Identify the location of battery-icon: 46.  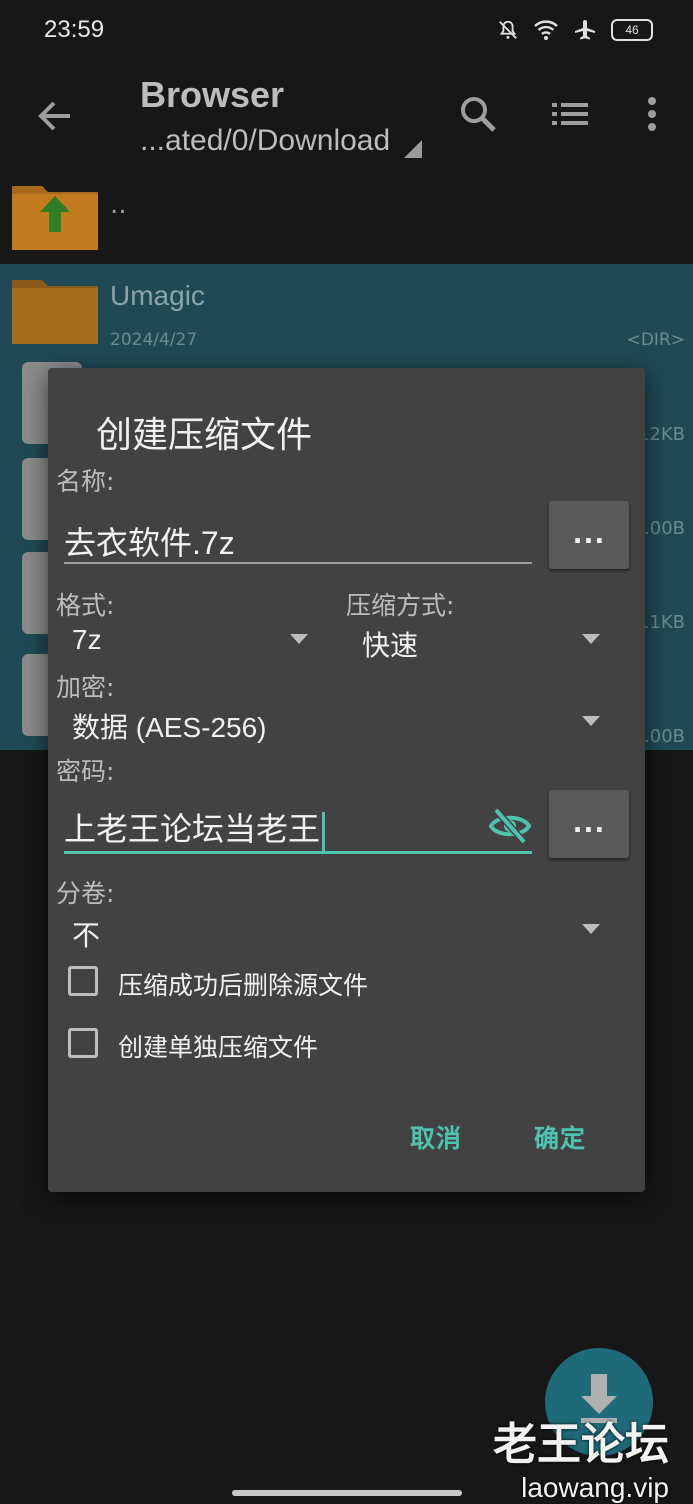
(632, 30).